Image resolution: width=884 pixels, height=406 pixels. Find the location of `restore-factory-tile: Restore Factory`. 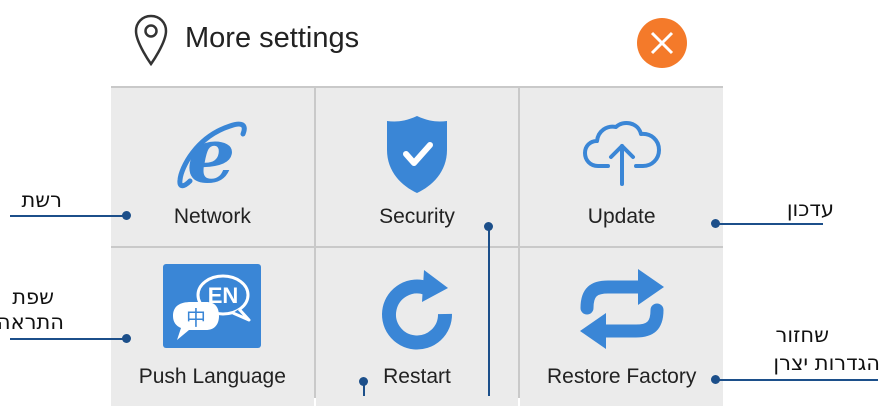

restore-factory-tile: Restore Factory is located at coordinates (621, 327).